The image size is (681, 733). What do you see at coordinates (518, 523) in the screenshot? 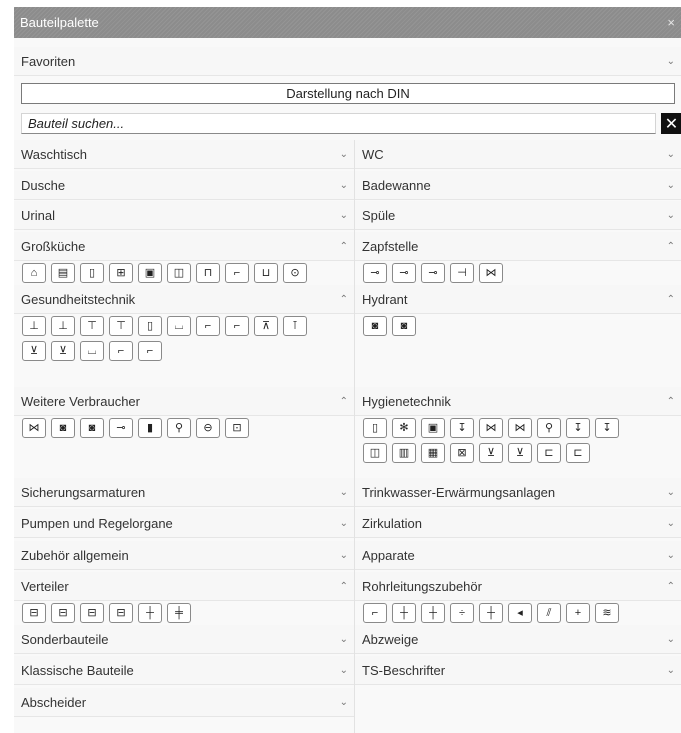
I see `section-zirkulation: Zirkulation ⌄` at bounding box center [518, 523].